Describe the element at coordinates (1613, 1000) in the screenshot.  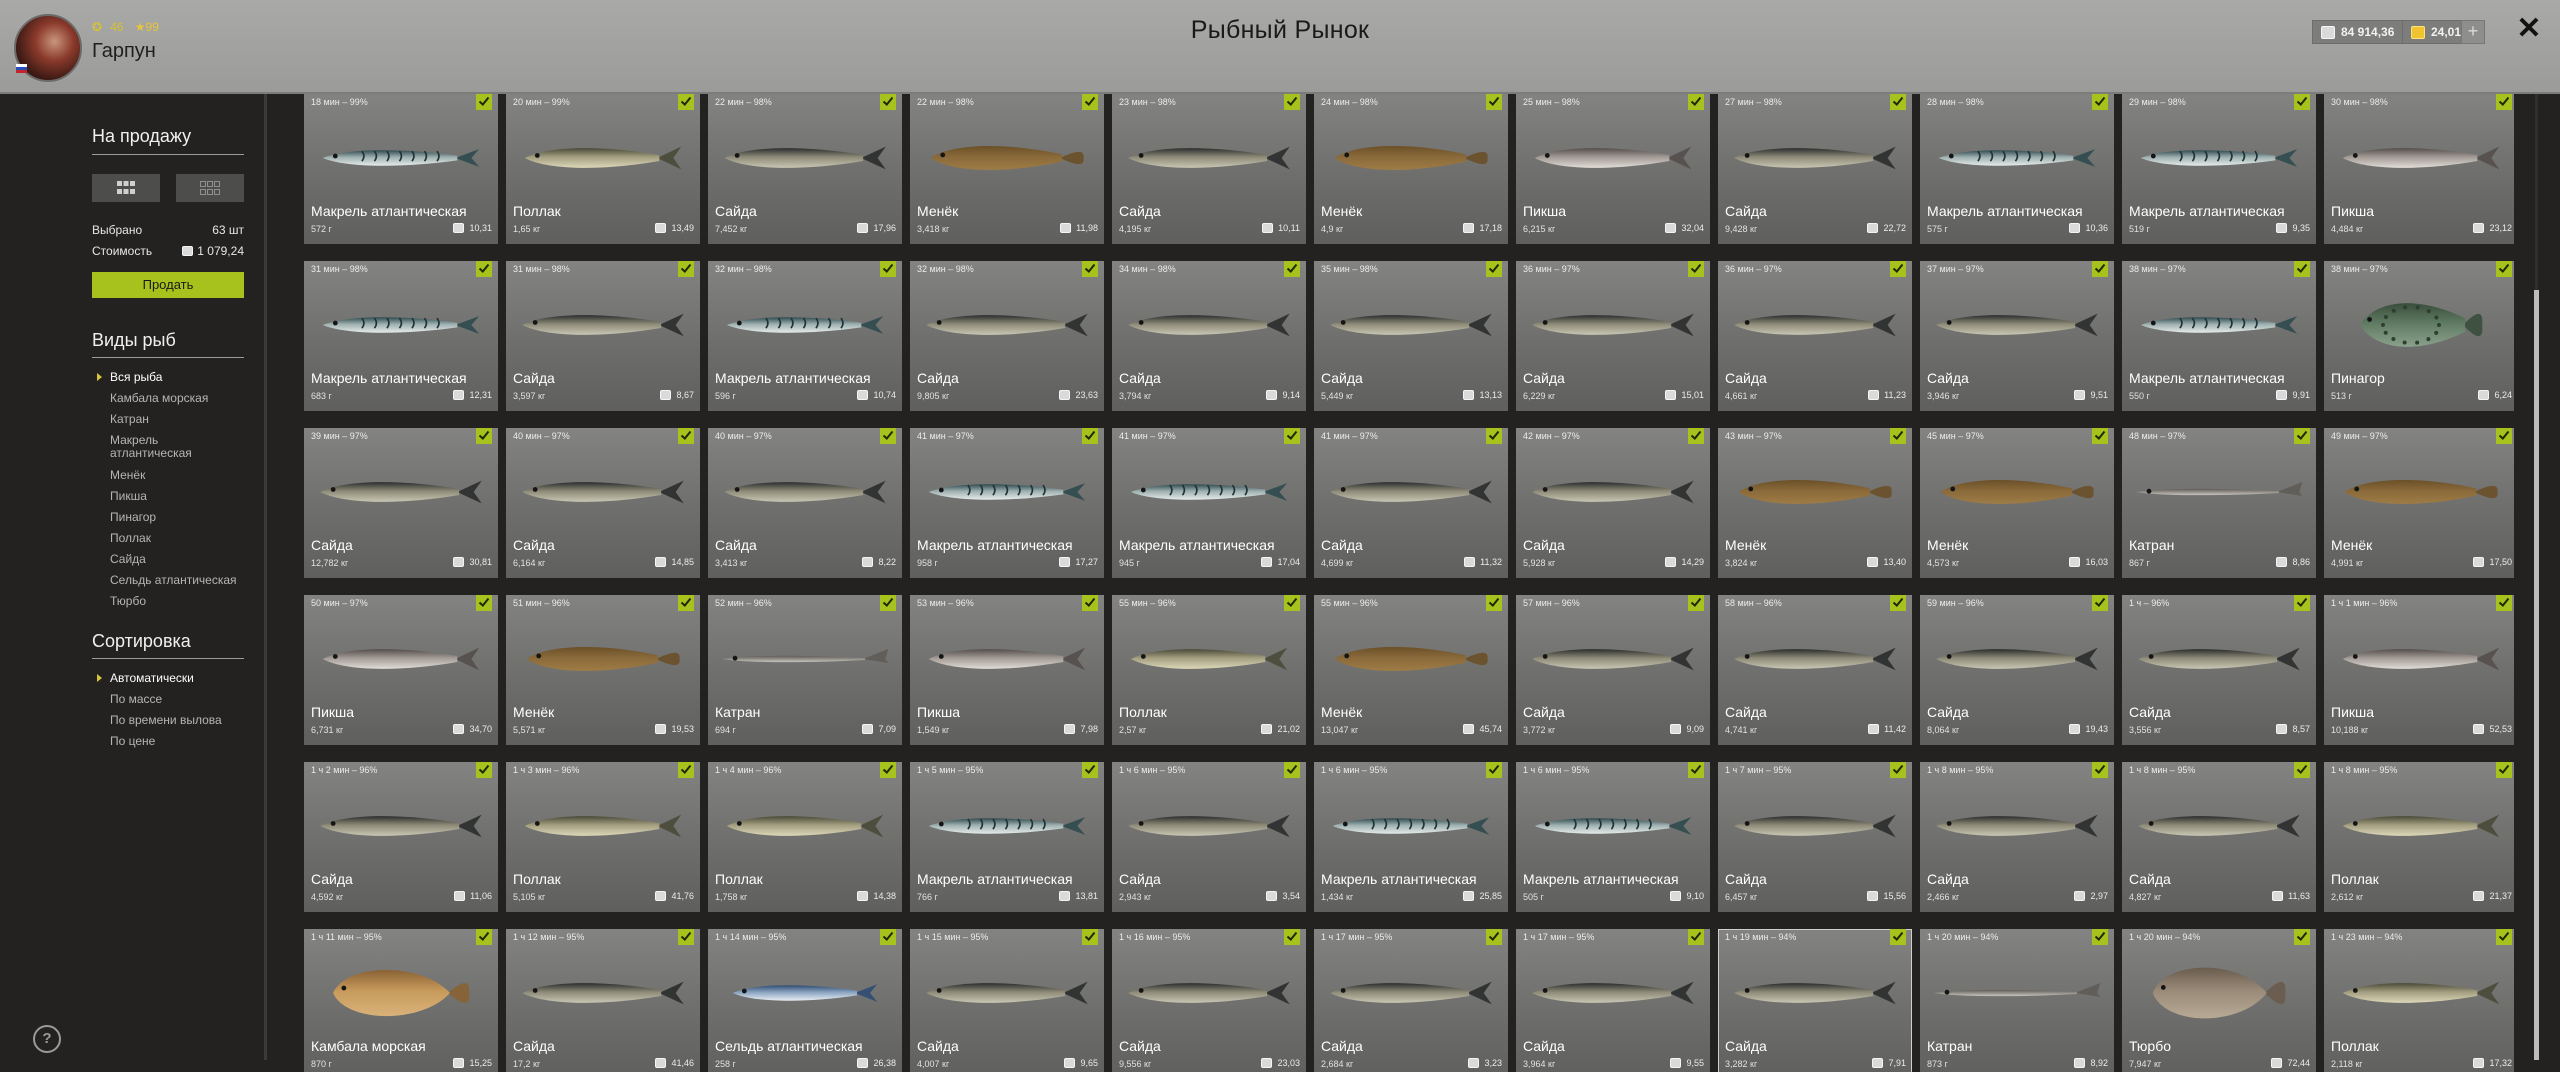
I see `fish-card: 1 ч 17 мин – 95% Сайда 3,964 кг 9,55` at that location.